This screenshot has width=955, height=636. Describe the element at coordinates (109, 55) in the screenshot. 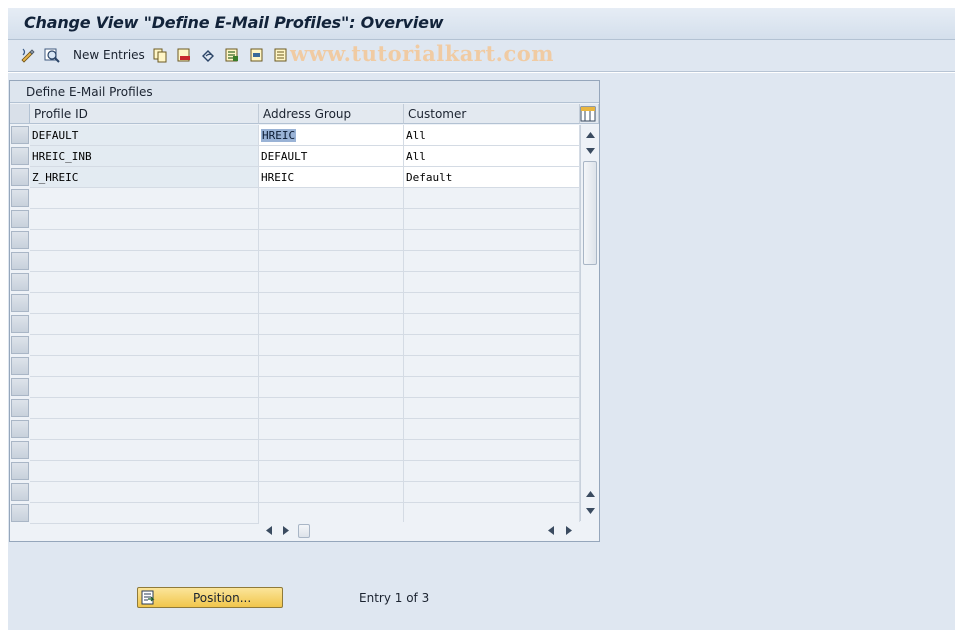

I see `new-entries-button: New Entries` at that location.